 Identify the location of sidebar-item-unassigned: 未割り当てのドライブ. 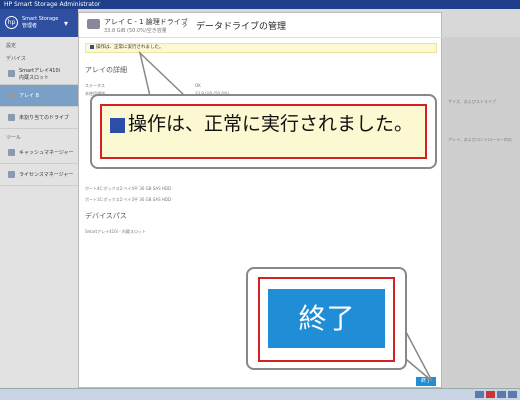
(39, 118).